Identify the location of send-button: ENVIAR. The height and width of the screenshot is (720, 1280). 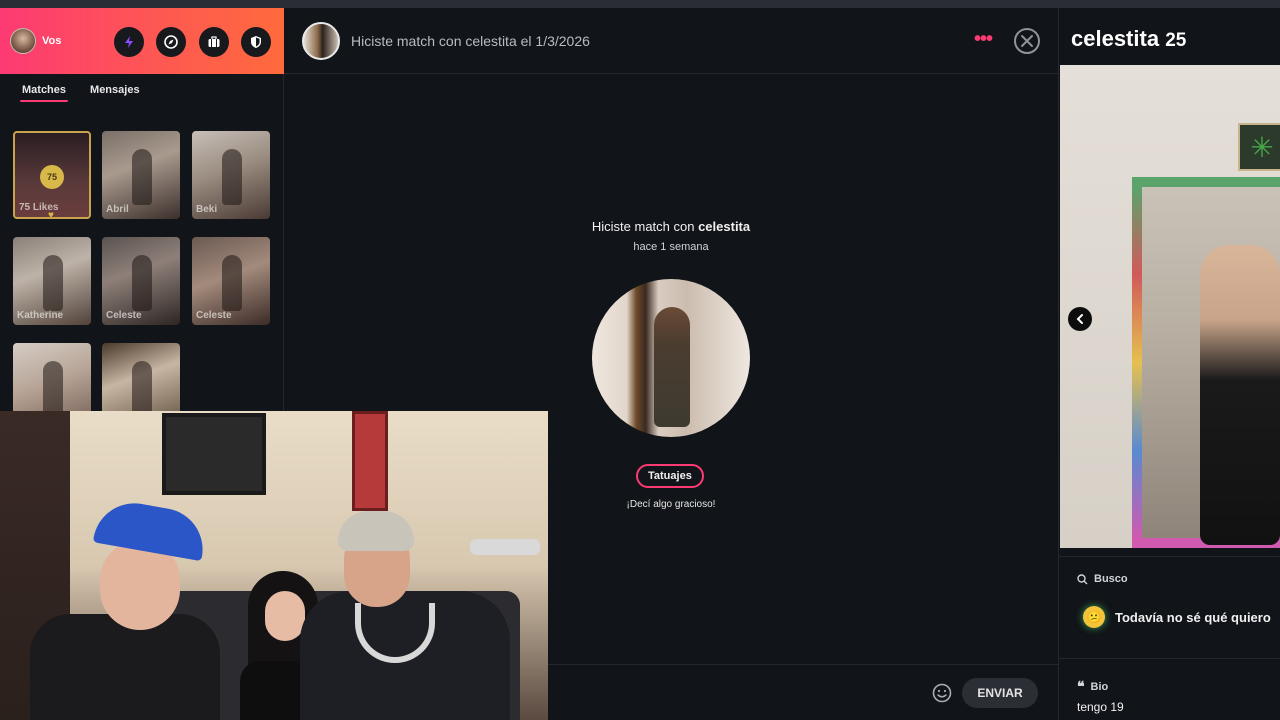
(1000, 693).